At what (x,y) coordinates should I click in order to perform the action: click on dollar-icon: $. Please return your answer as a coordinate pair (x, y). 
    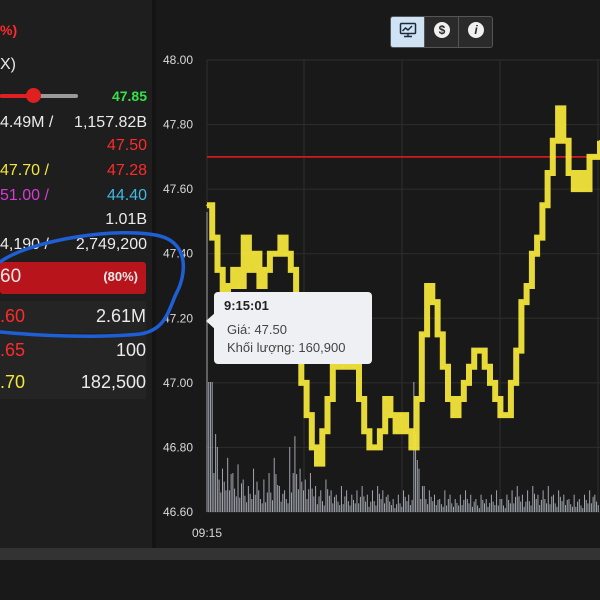
    Looking at the image, I should click on (442, 32).